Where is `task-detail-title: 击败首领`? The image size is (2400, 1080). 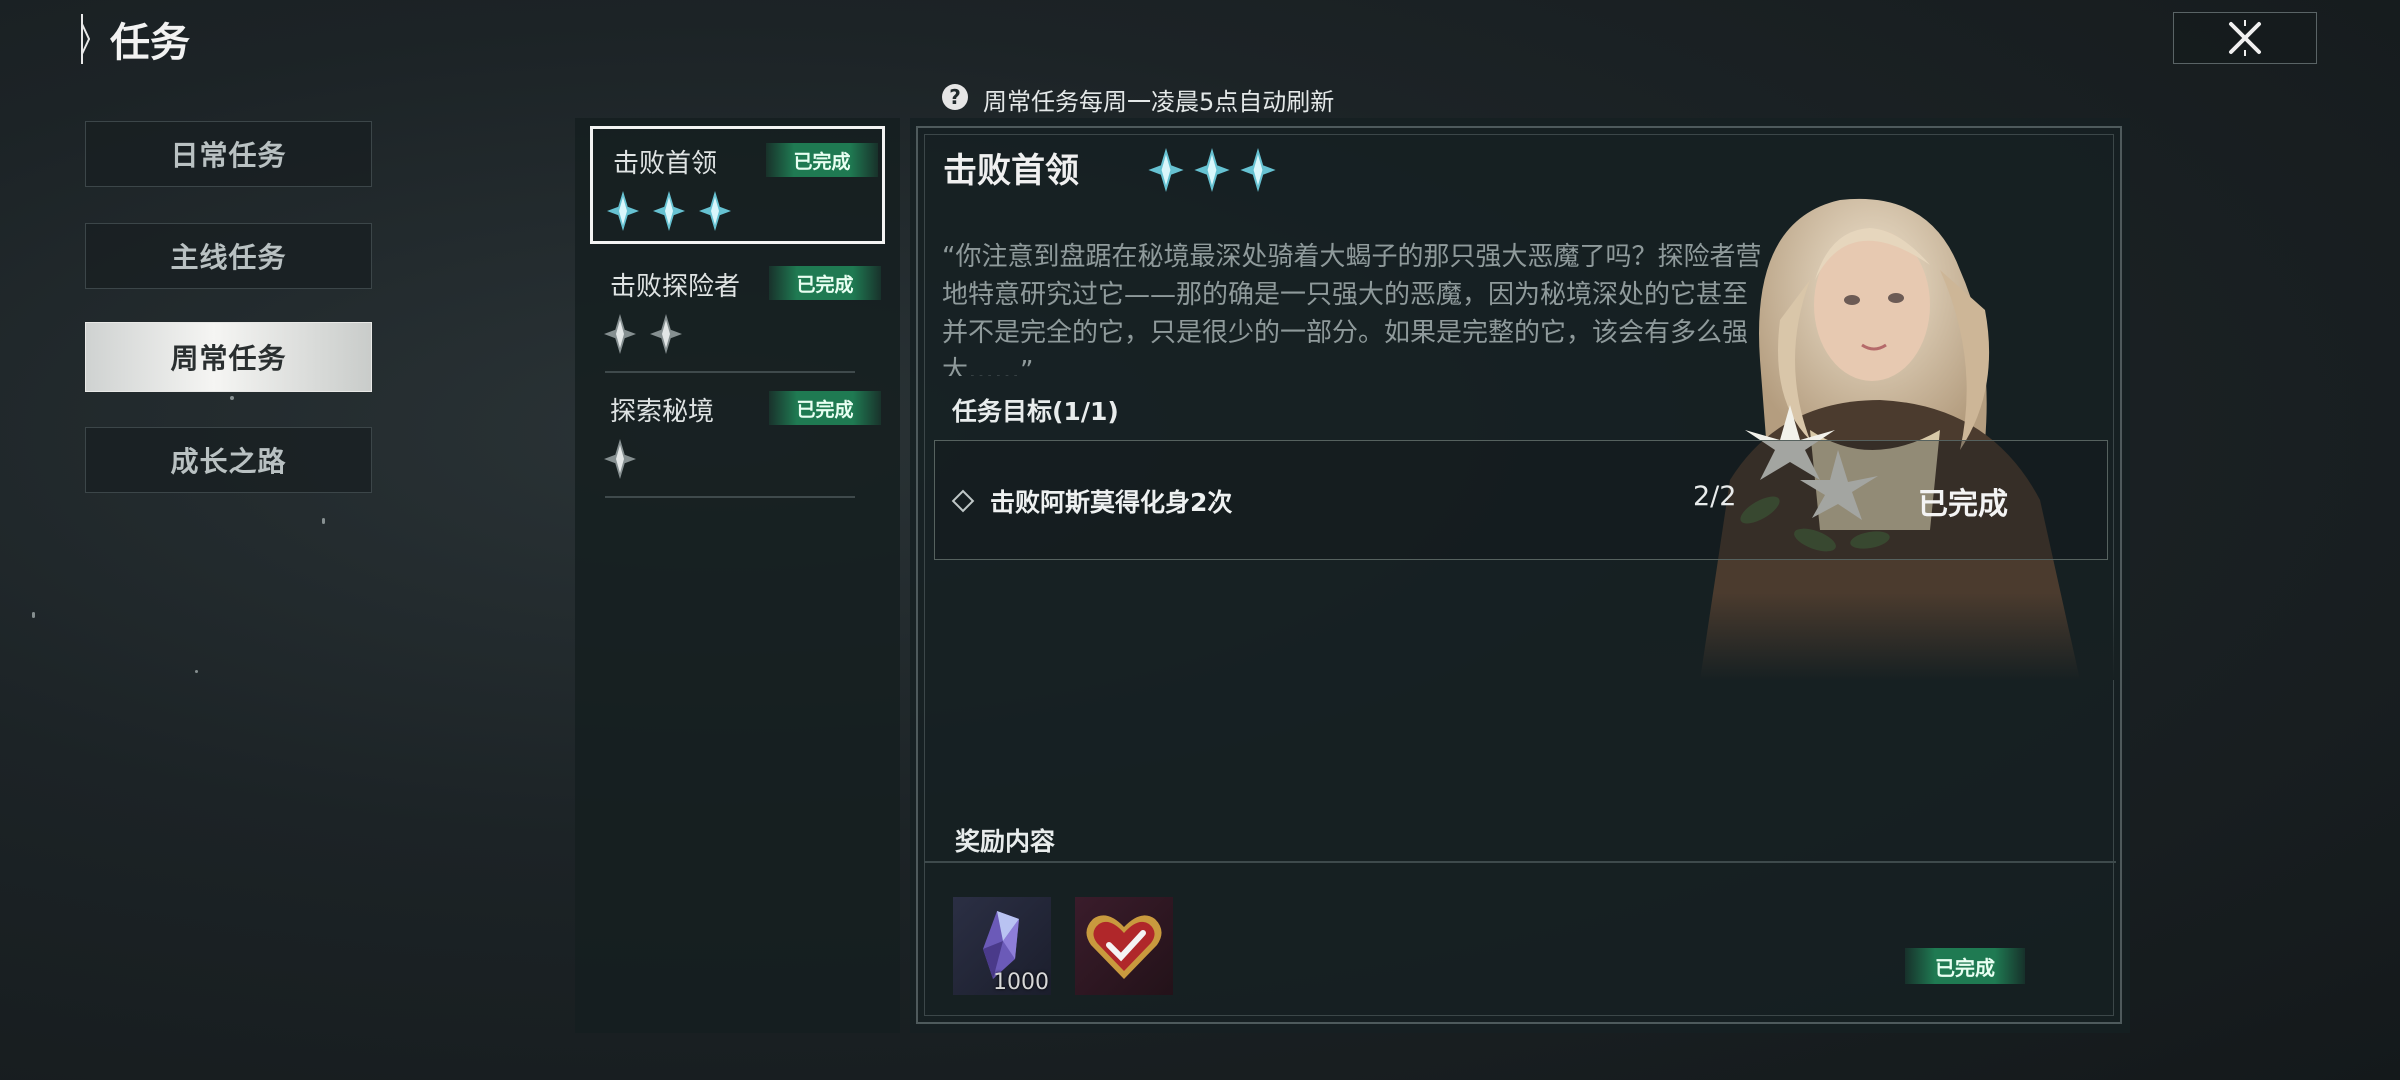
task-detail-title: 击败首领 is located at coordinates (1011, 171).